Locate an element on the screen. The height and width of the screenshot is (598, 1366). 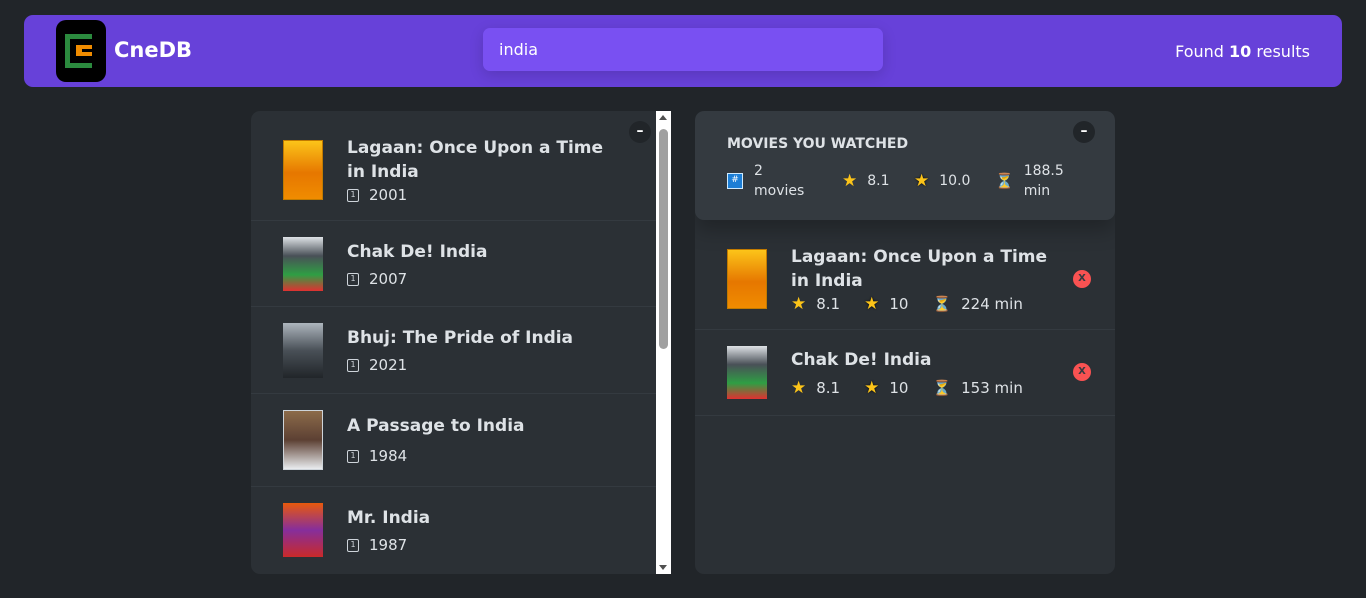
results-scrollbar is located at coordinates (663, 342).